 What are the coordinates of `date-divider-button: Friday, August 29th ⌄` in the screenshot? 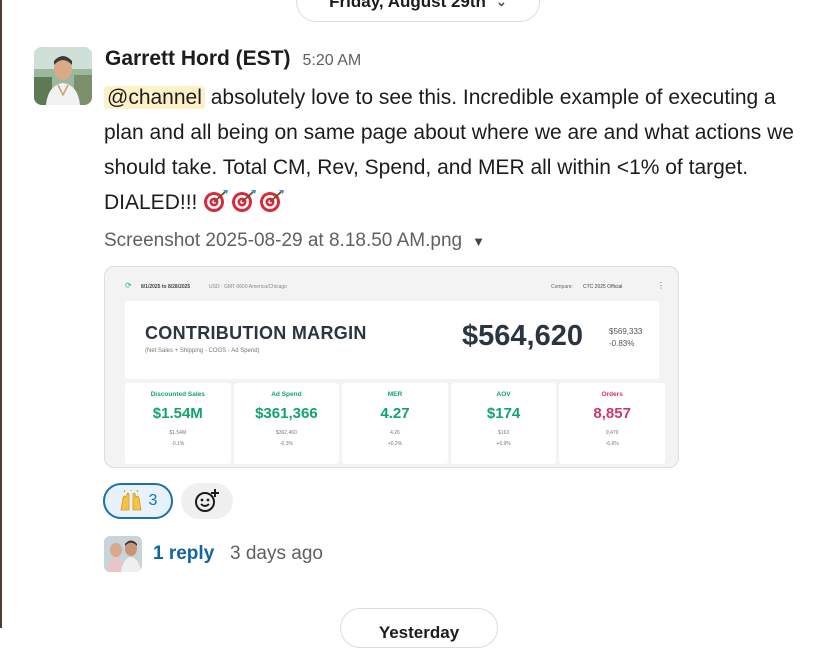 It's located at (418, 11).